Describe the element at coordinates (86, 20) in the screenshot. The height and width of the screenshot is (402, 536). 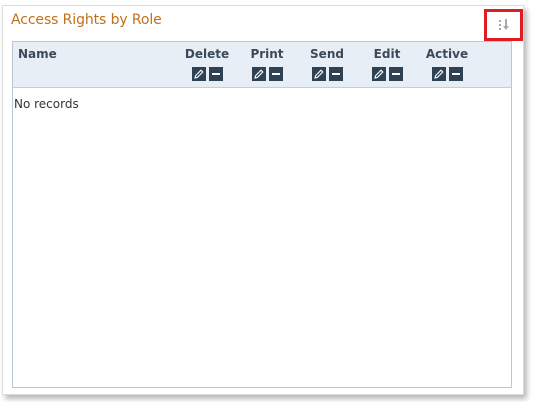
I see `panel-title: Access Rights by Role` at that location.